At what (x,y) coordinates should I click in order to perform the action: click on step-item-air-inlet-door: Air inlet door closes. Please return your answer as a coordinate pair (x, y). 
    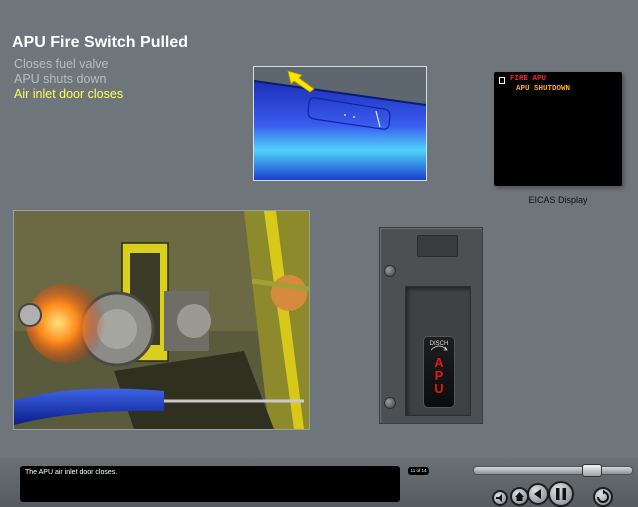
    Looking at the image, I should click on (69, 94).